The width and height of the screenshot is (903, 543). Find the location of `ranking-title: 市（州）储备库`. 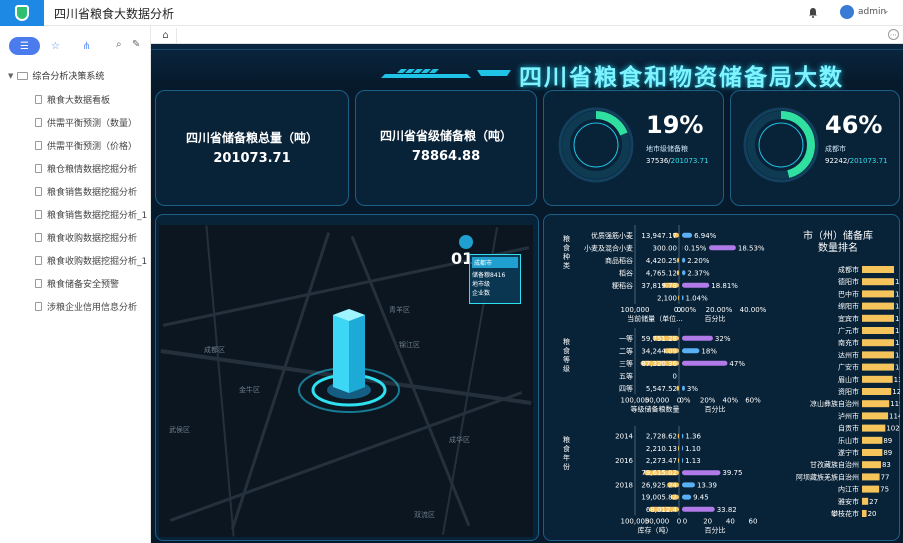

ranking-title: 市（州）储备库 is located at coordinates (838, 235).